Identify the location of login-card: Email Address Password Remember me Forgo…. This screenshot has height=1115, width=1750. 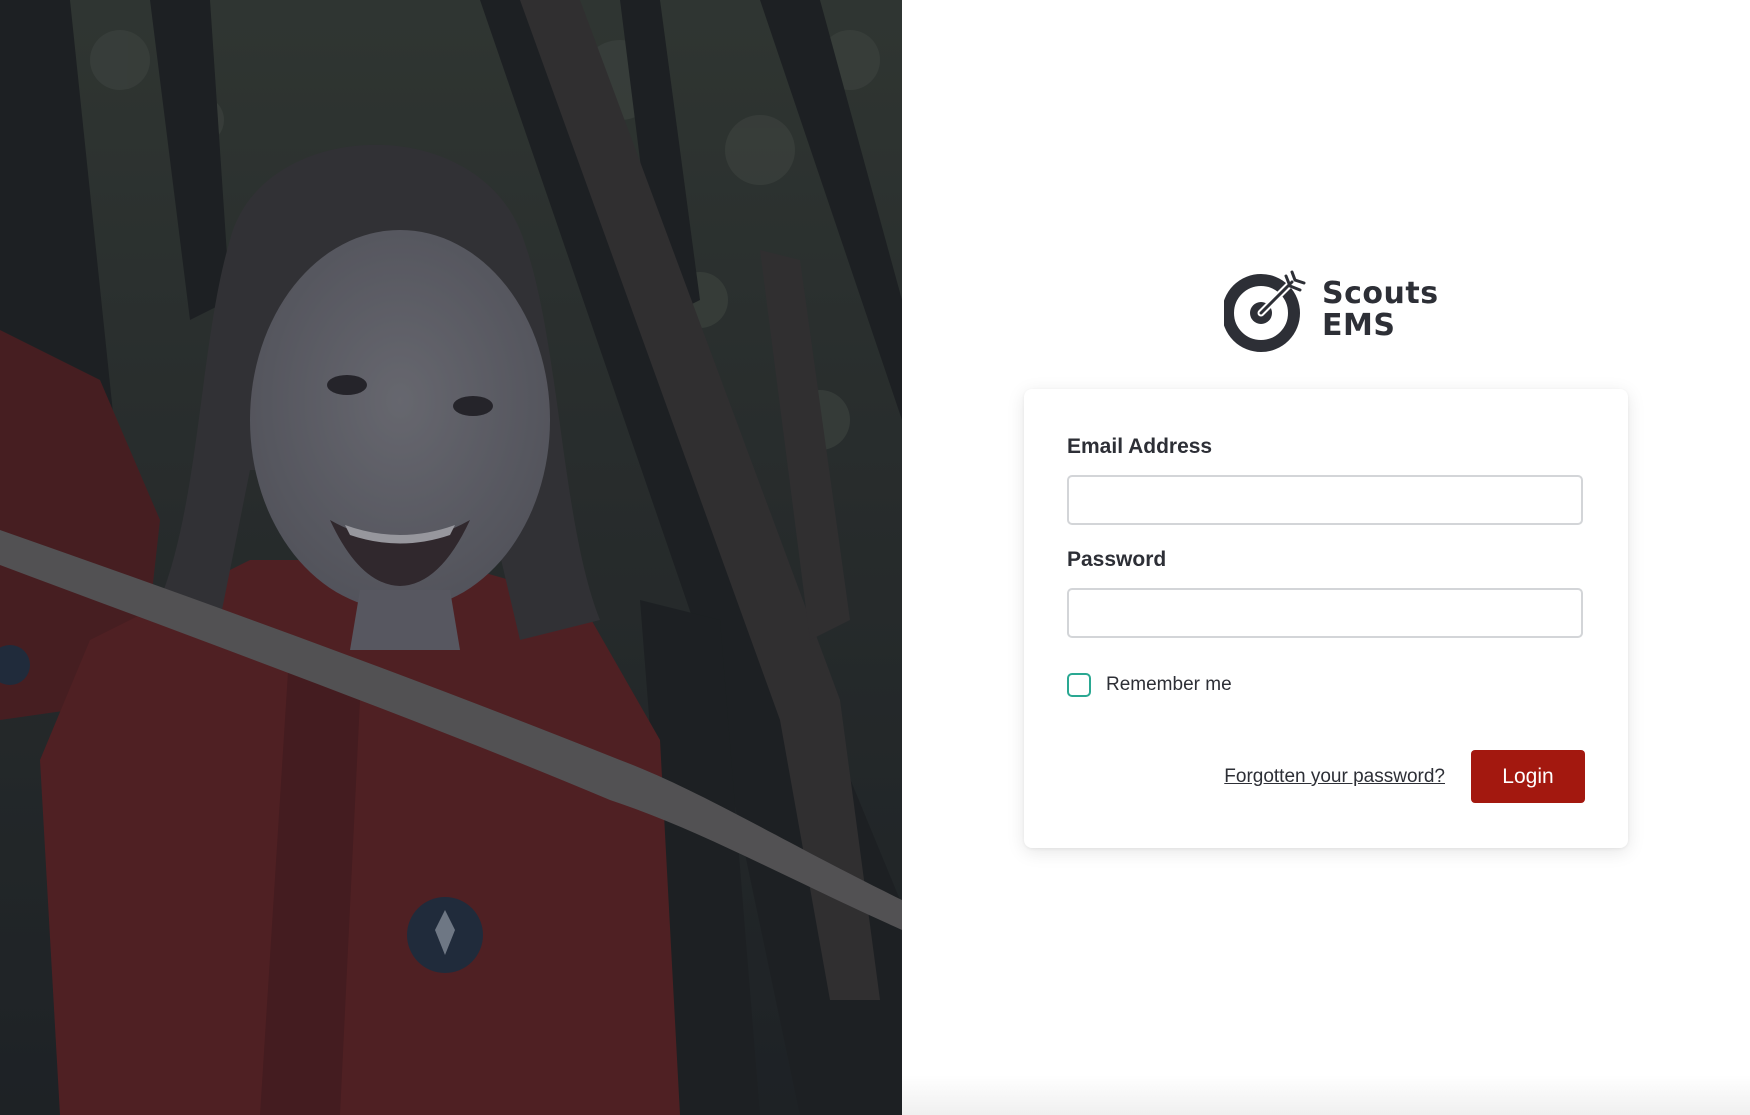
(1326, 618).